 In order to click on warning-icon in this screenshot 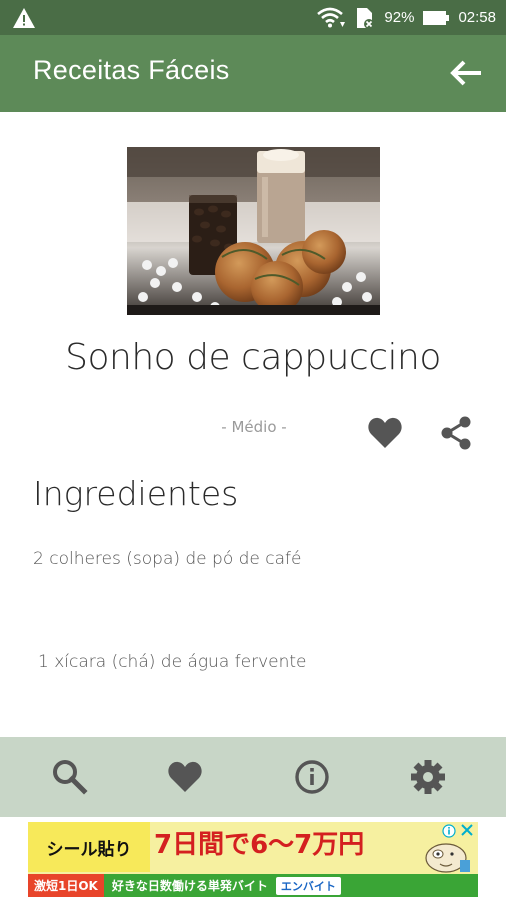, I will do `click(24, 18)`.